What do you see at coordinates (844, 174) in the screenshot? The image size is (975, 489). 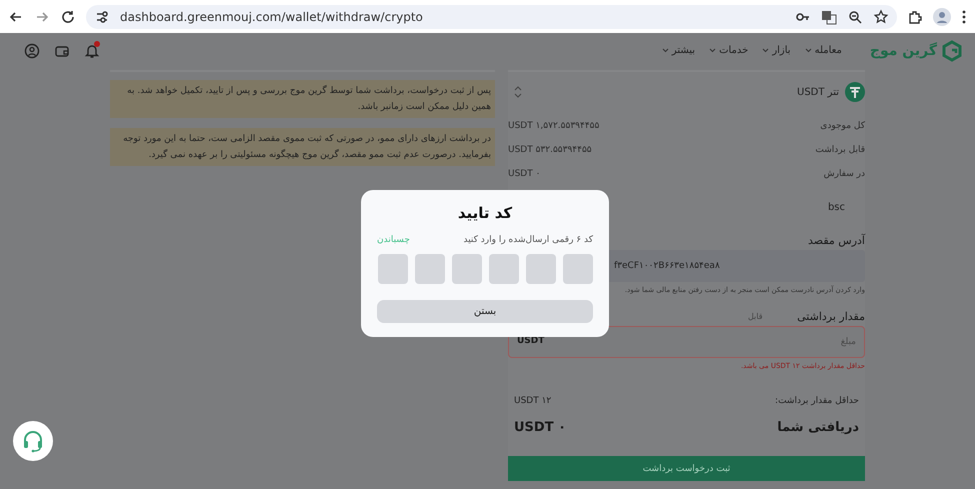 I see `balance-label: در سفارش` at bounding box center [844, 174].